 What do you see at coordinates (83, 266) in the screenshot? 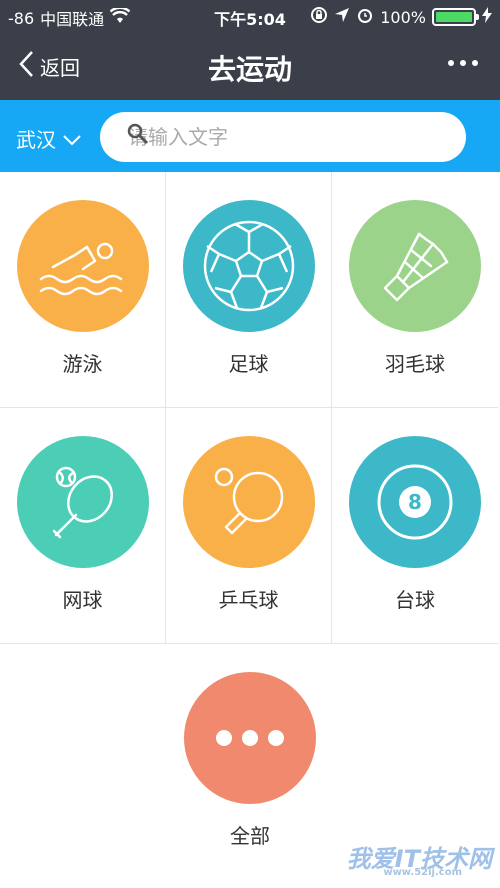
I see `swimming-icon` at bounding box center [83, 266].